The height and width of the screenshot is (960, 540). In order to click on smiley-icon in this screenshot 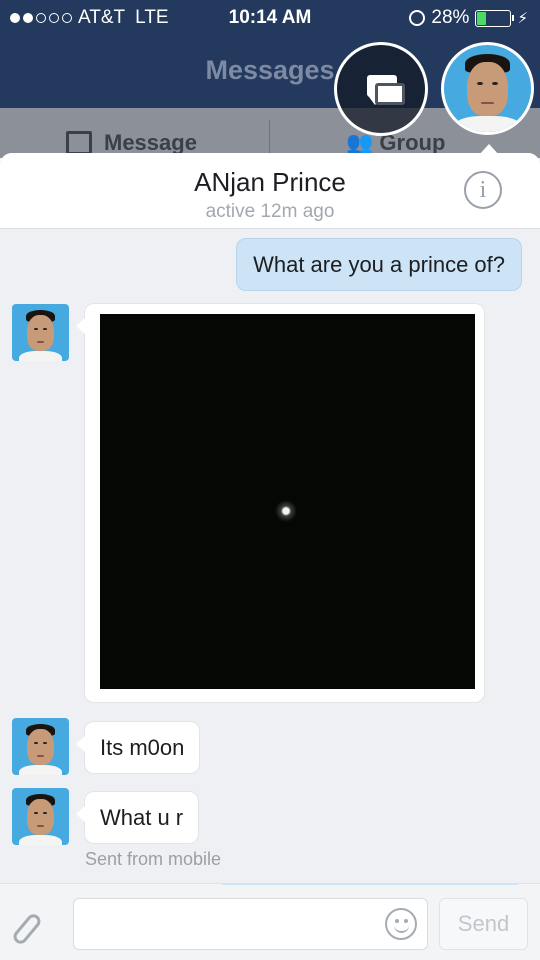, I will do `click(401, 924)`.